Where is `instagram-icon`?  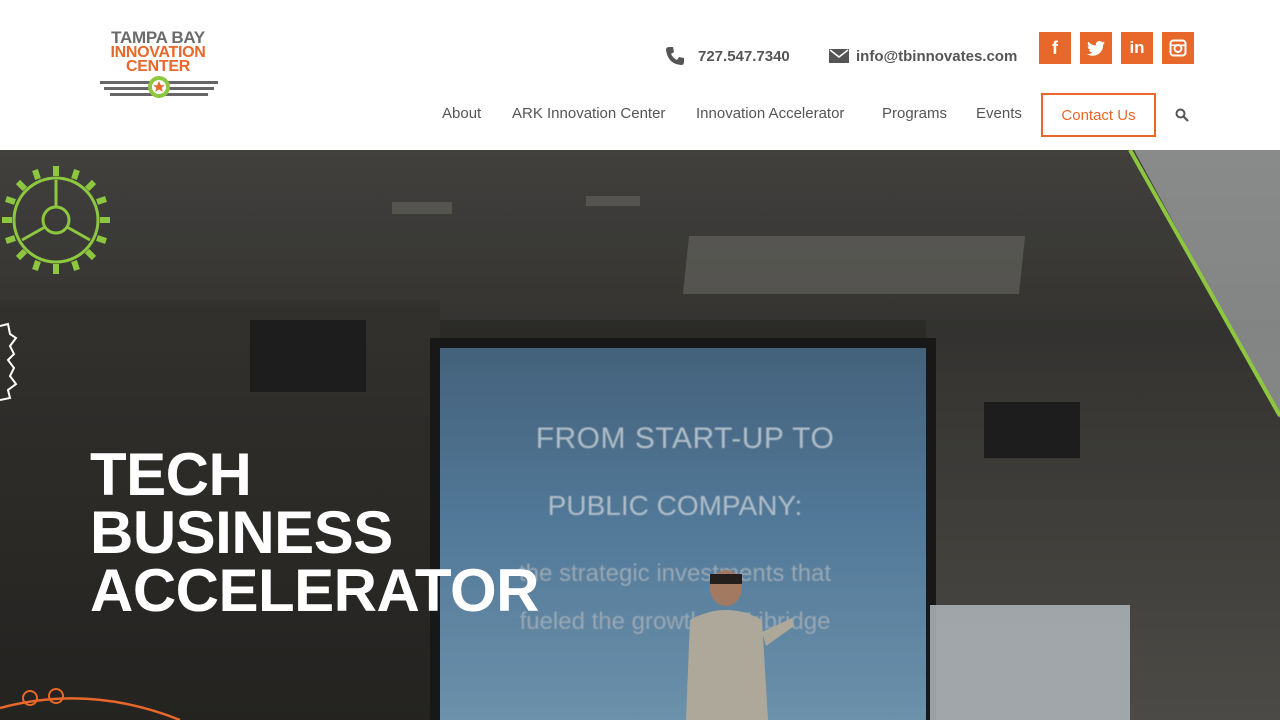 instagram-icon is located at coordinates (1178, 48).